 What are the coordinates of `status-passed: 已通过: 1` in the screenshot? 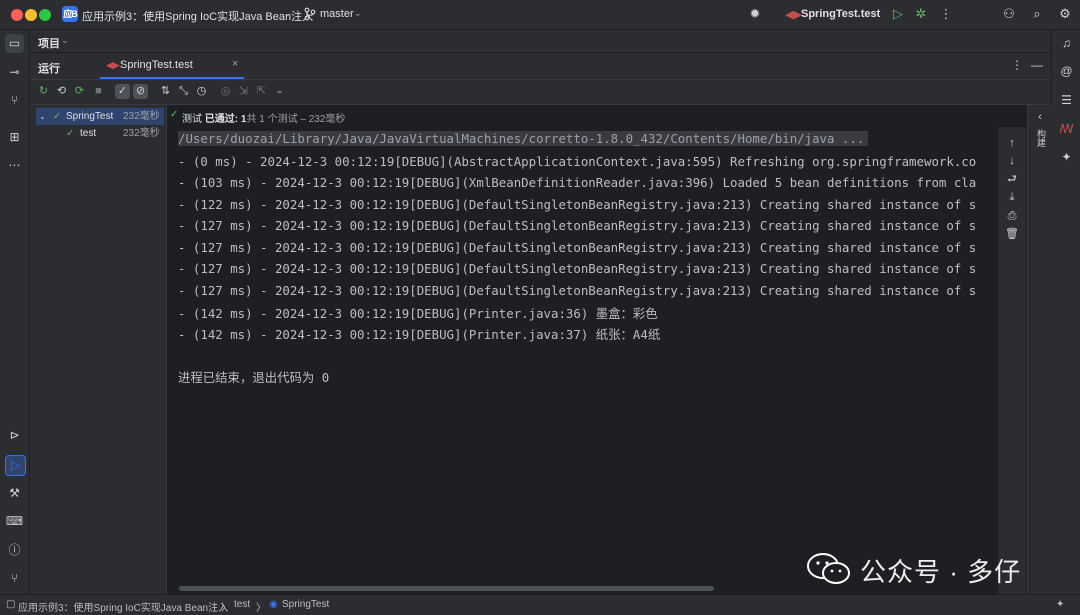 It's located at (225, 119).